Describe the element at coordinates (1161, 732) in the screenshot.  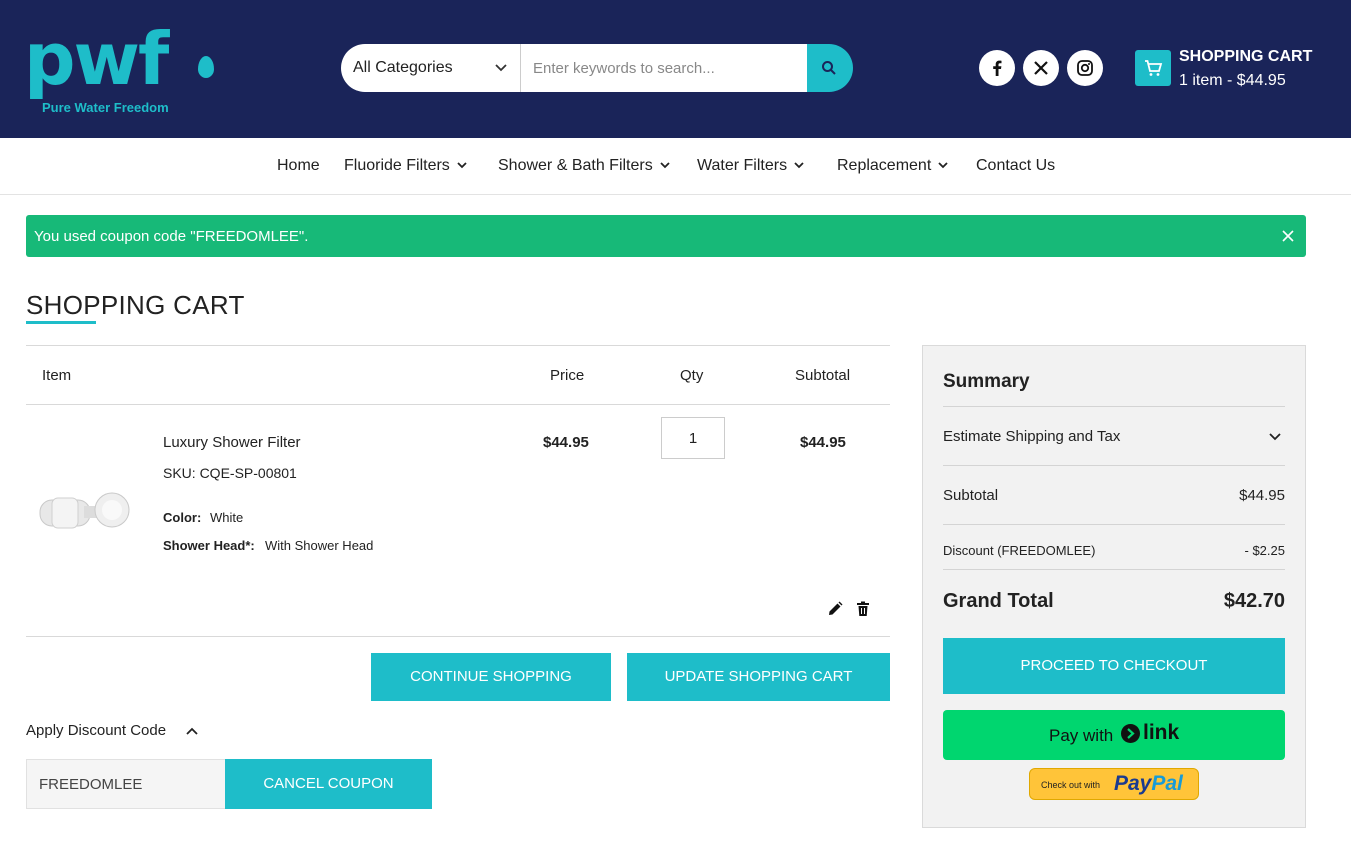
I see `link-brand: link` at that location.